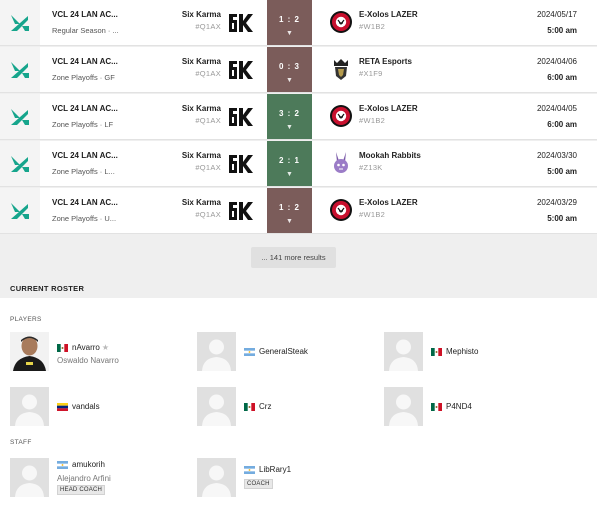 The width and height of the screenshot is (597, 511). Describe the element at coordinates (62, 406) in the screenshot. I see `venezuela-flag-icon` at that location.